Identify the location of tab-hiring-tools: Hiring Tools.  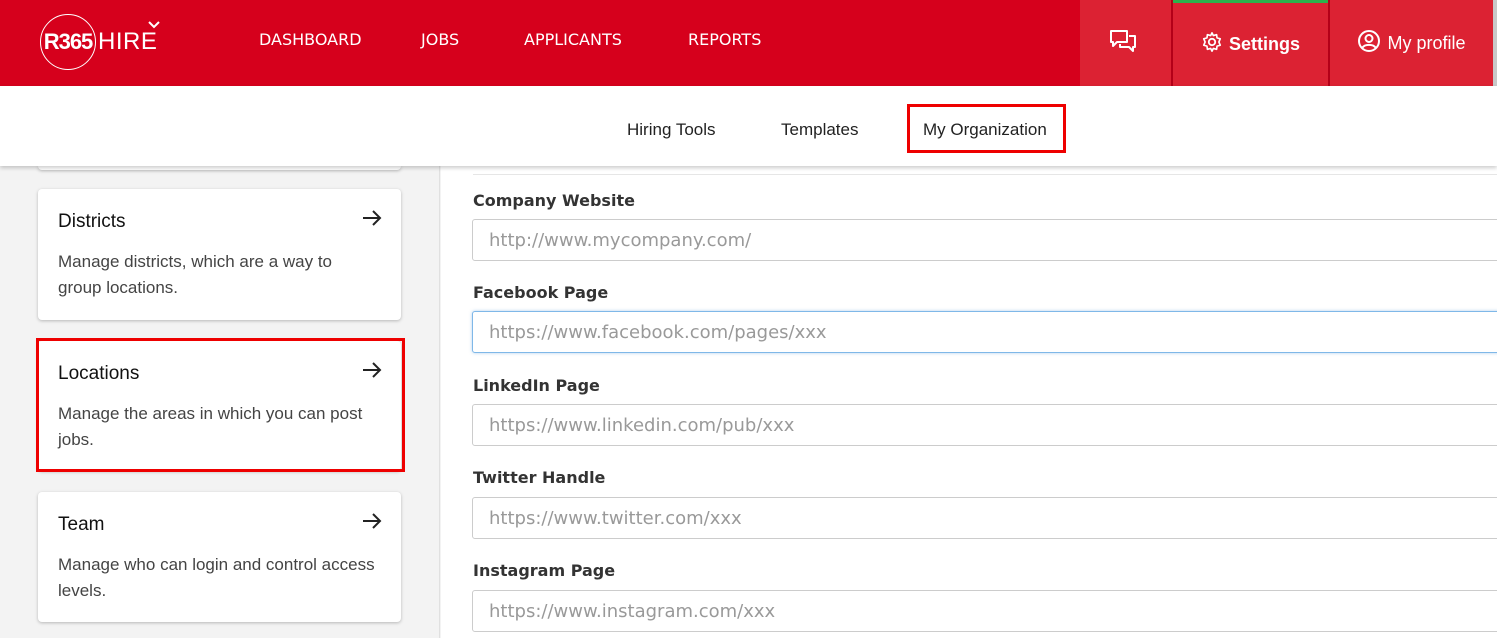
(671, 130).